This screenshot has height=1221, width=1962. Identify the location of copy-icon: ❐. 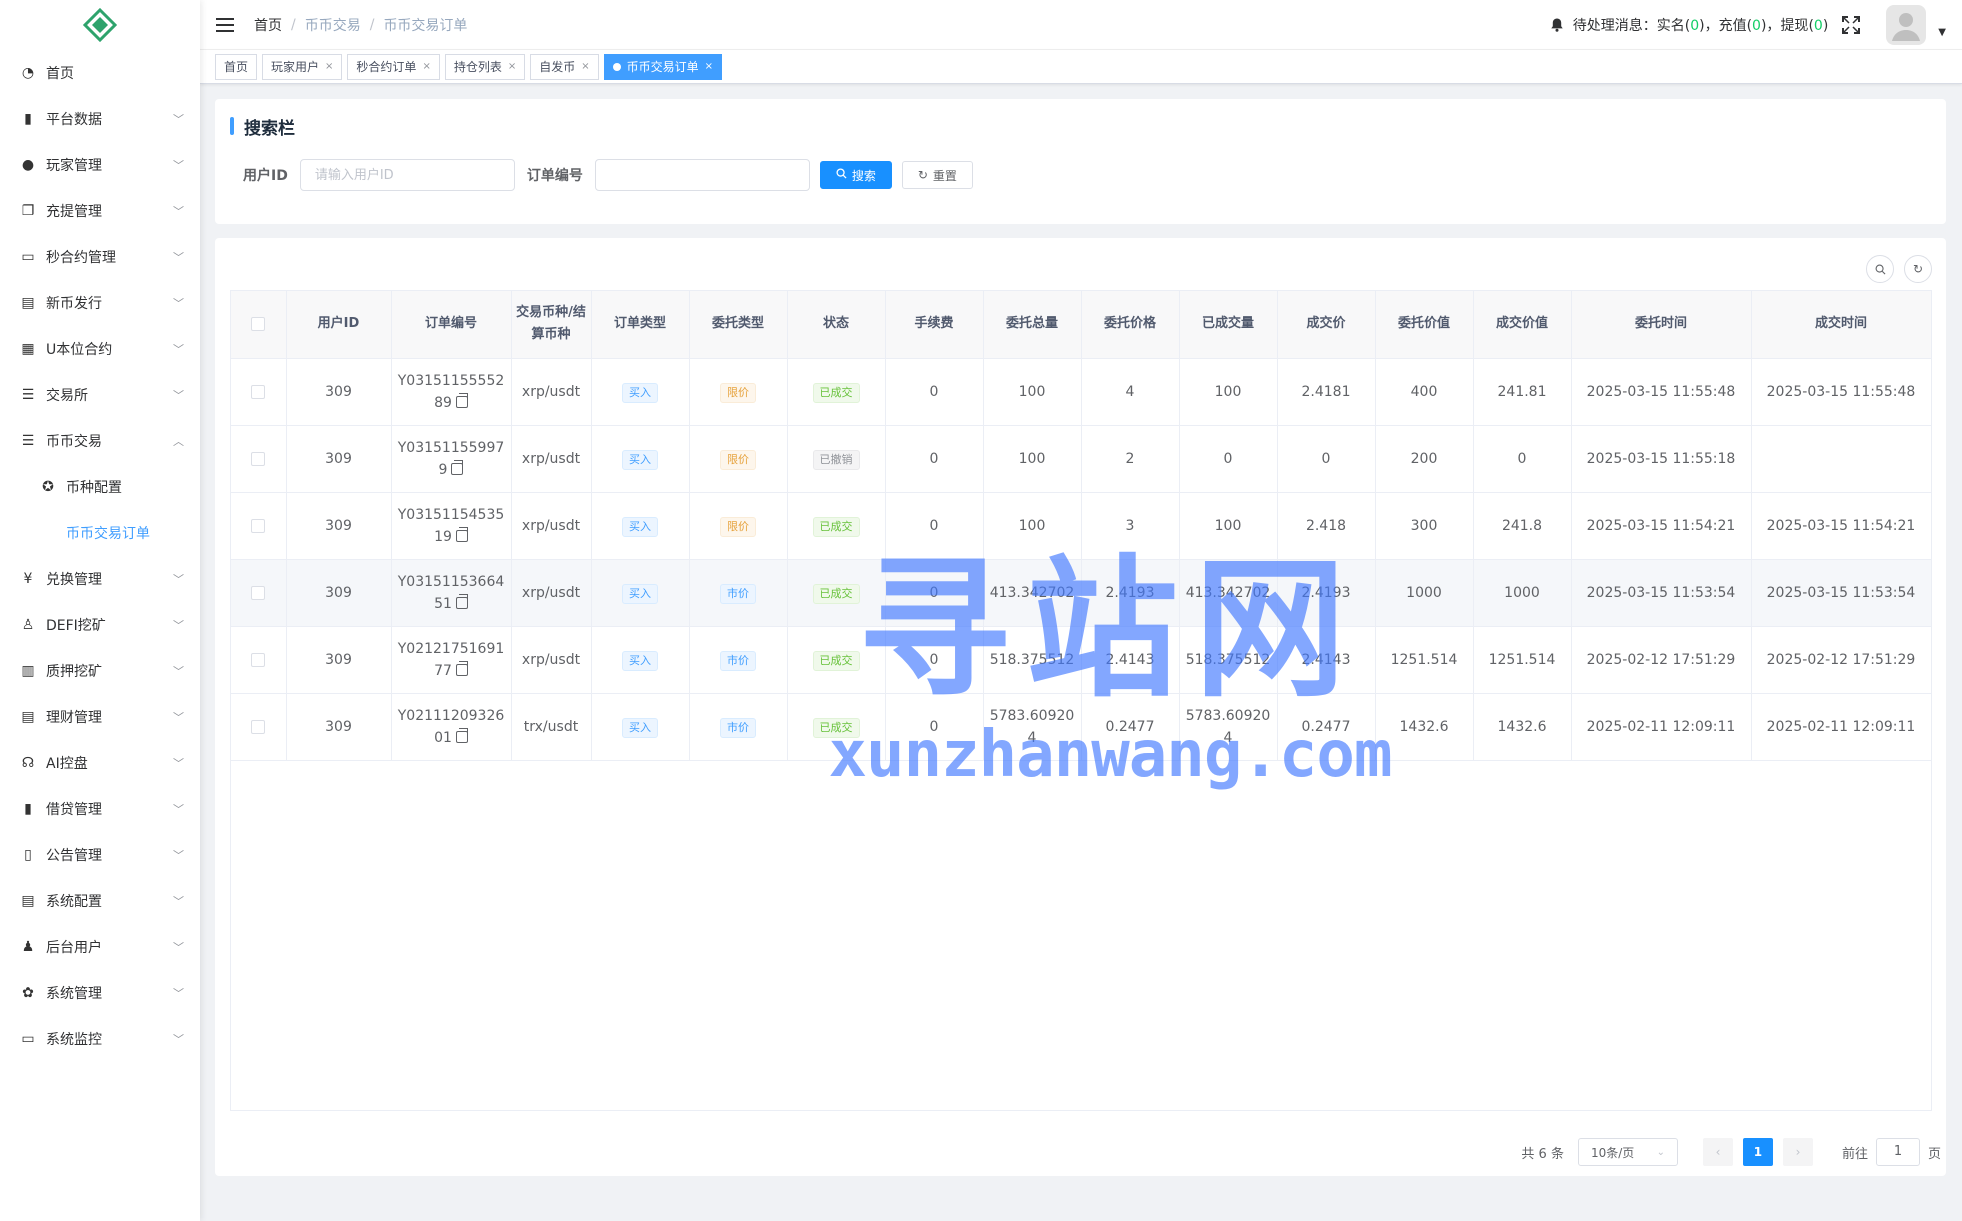
(28, 211).